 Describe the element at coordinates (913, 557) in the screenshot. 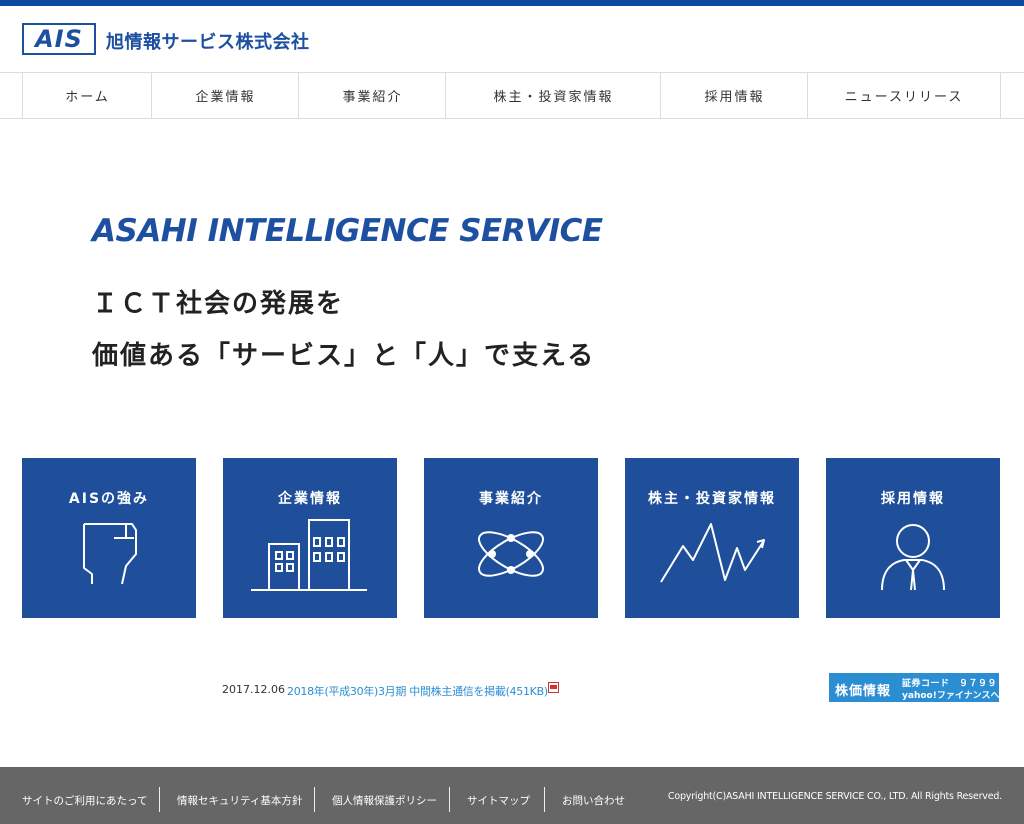

I see `person-icon` at that location.